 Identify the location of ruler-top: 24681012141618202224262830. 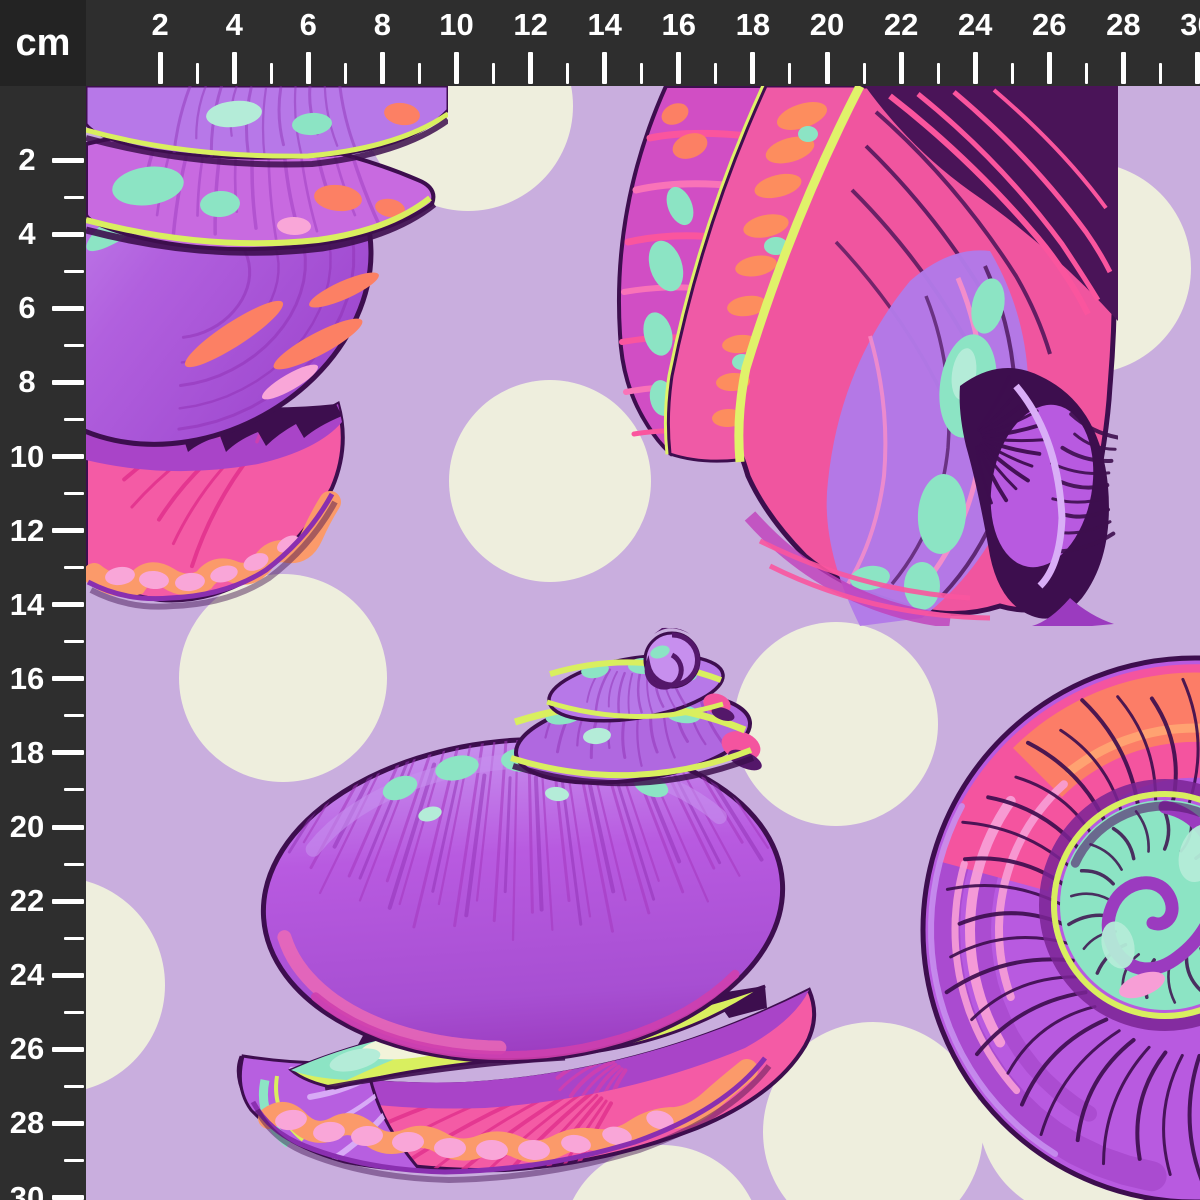
(600, 43).